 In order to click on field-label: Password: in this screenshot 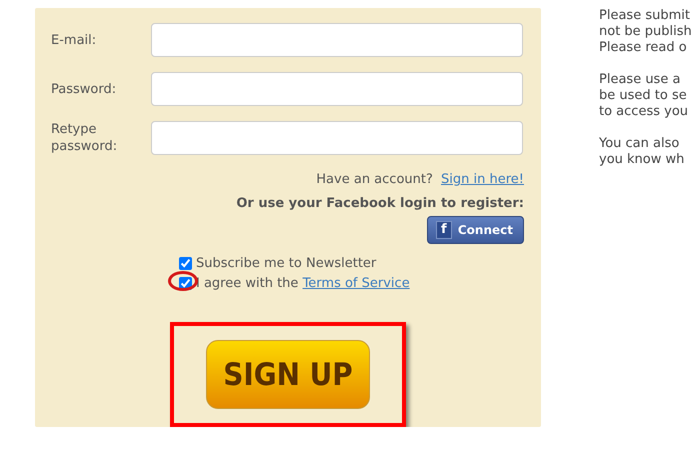, I will do `click(84, 89)`.